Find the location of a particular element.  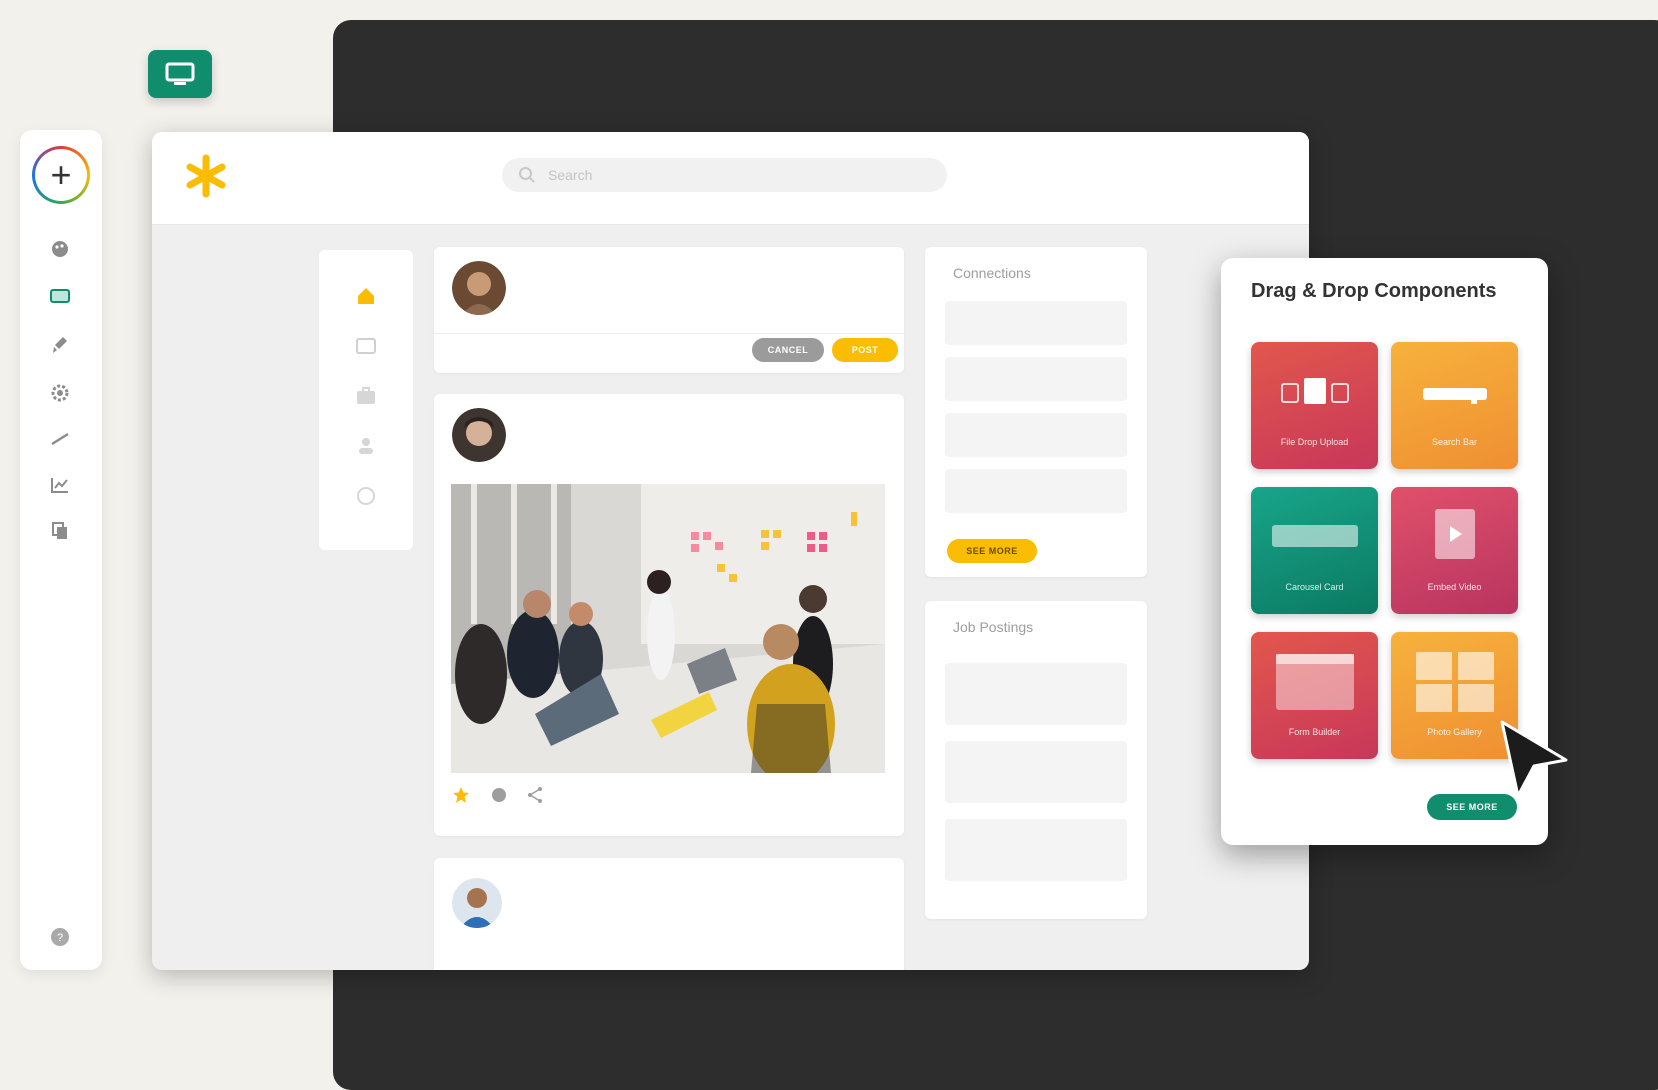

plus-icon: + is located at coordinates (61, 175).